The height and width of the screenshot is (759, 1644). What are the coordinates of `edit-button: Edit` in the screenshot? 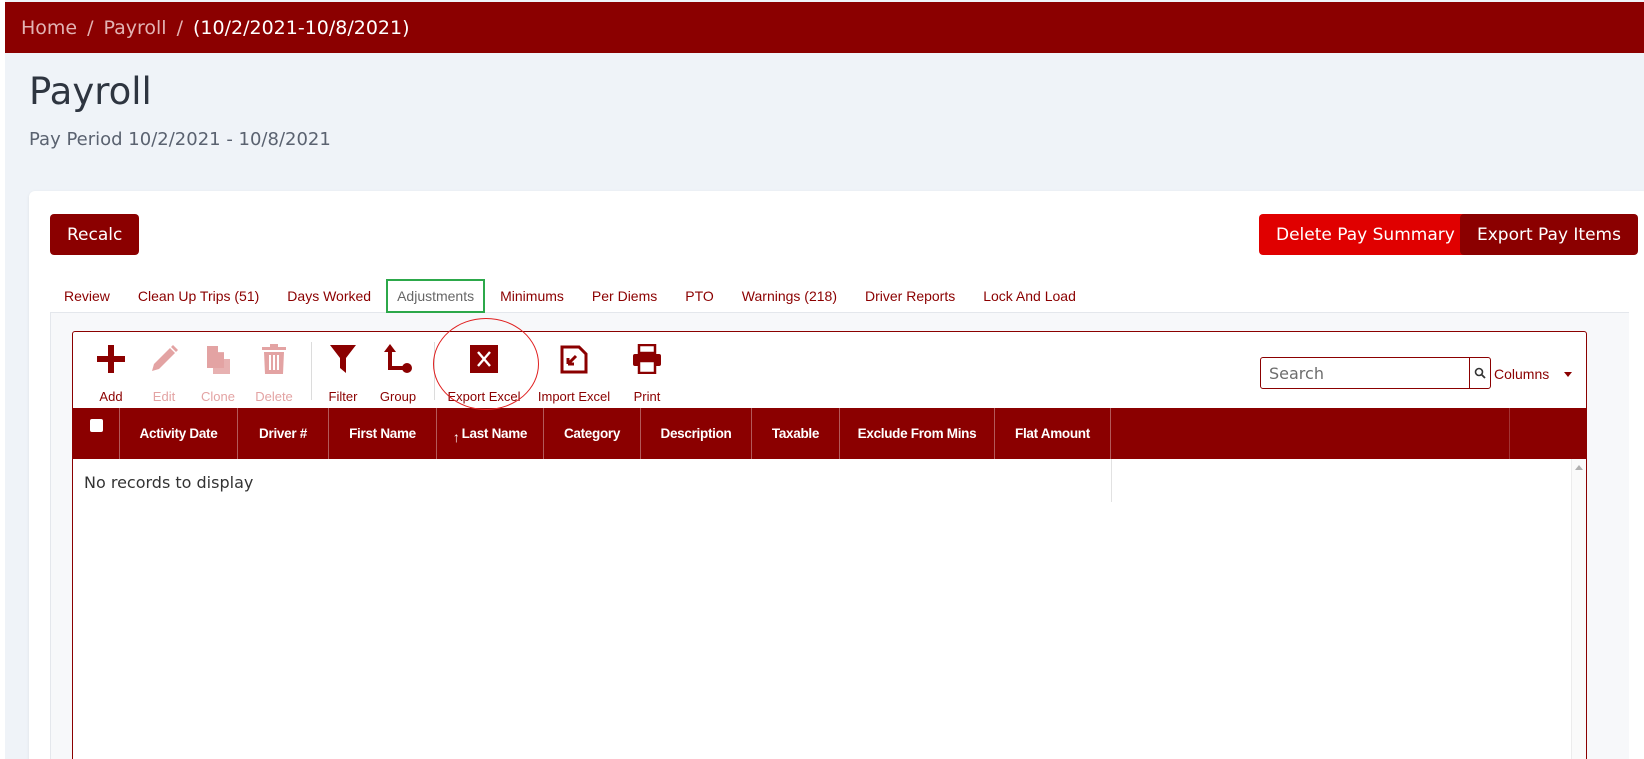 It's located at (164, 372).